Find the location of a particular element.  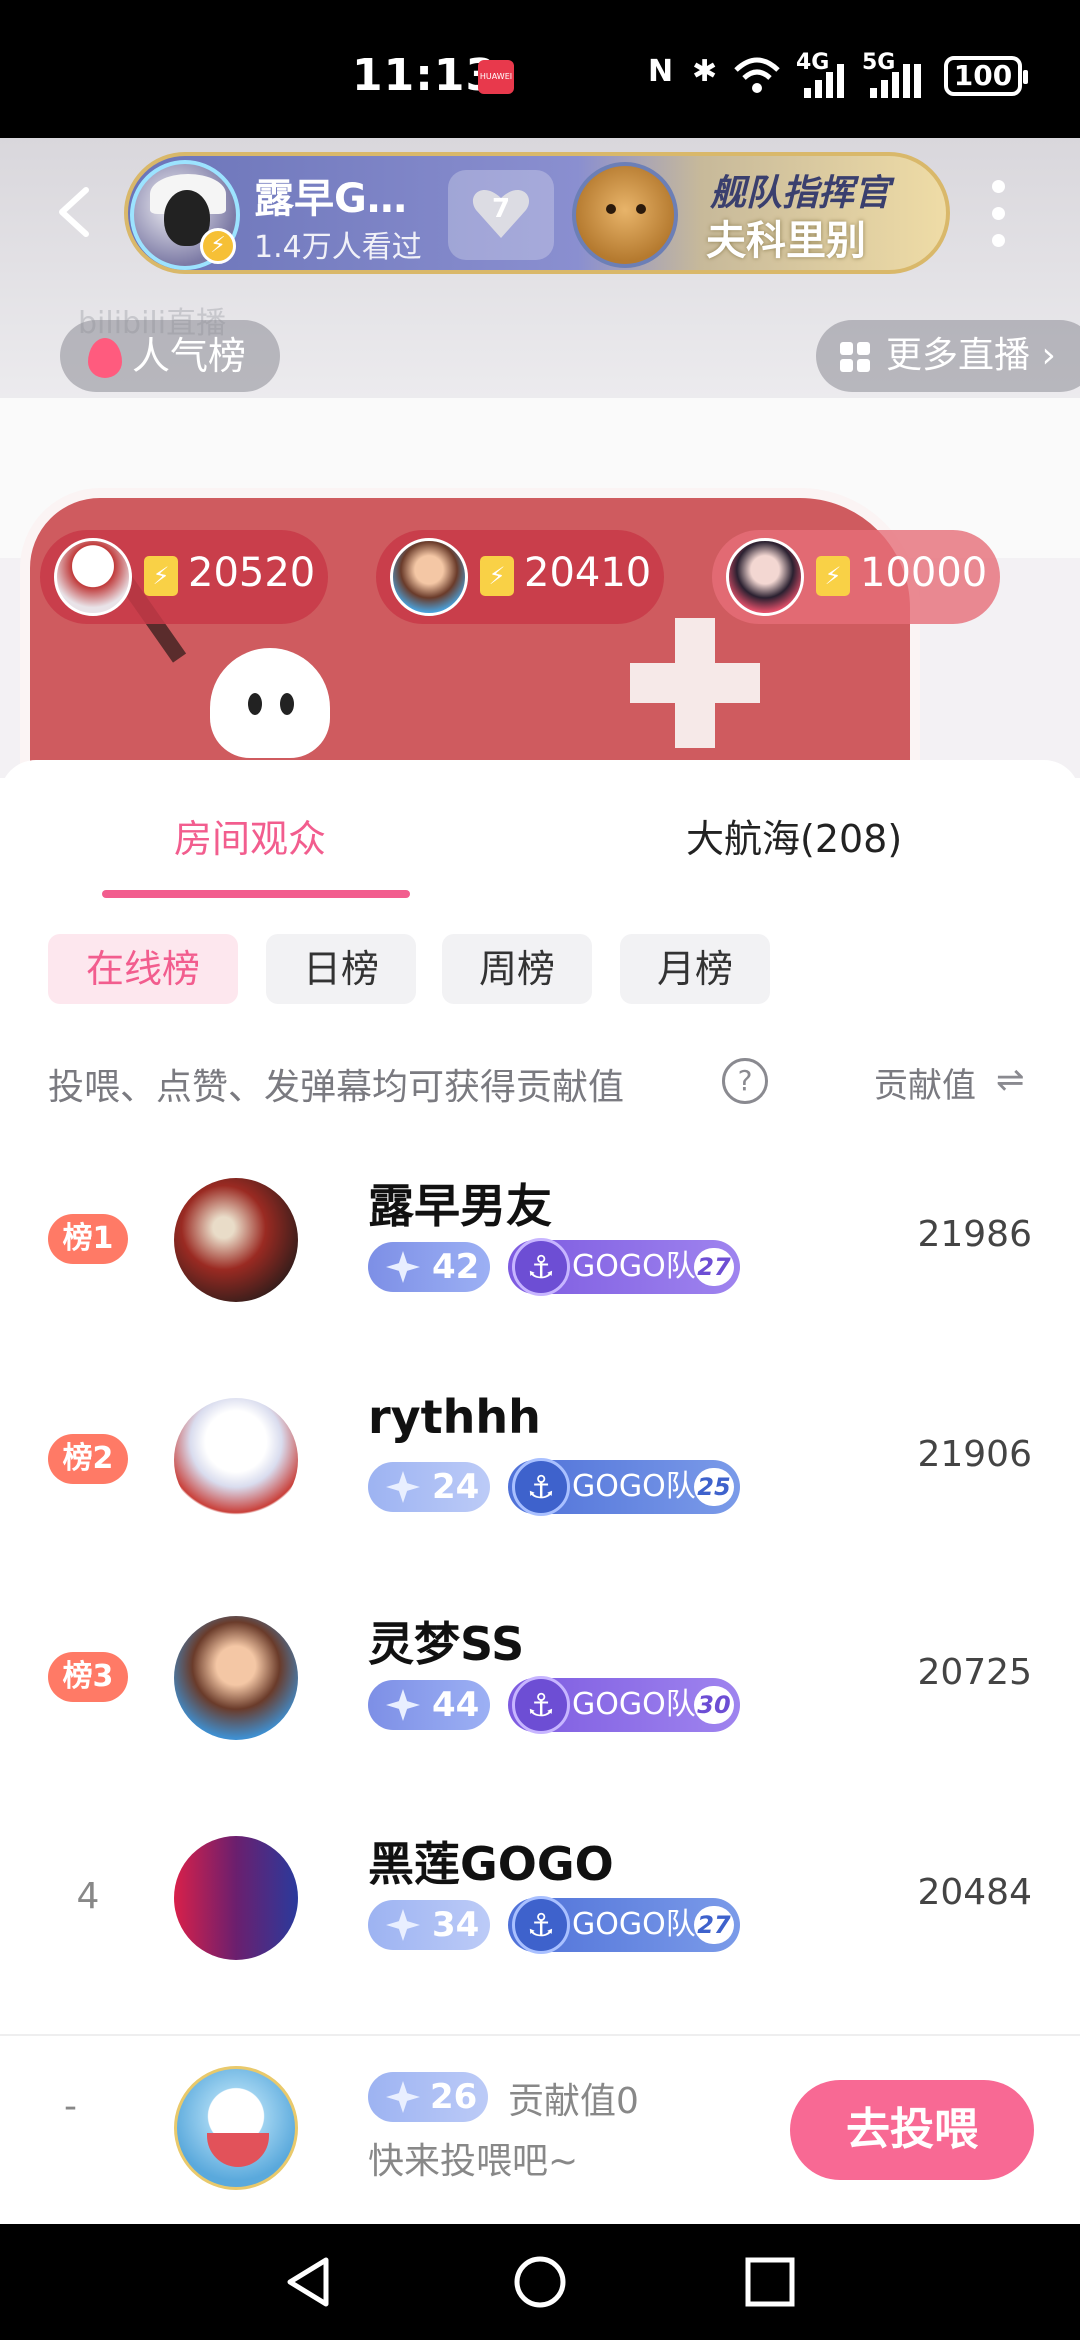

sort-label: 贡献值 is located at coordinates (925, 1082).